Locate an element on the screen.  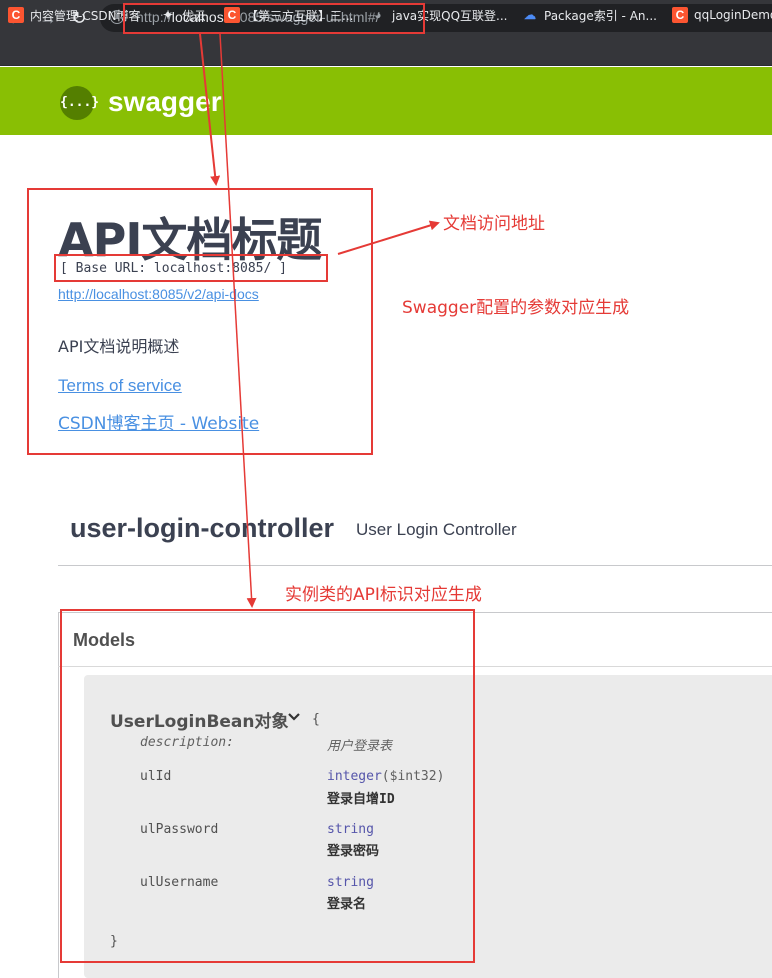
annotation-box-info is located at coordinates (200, 321).